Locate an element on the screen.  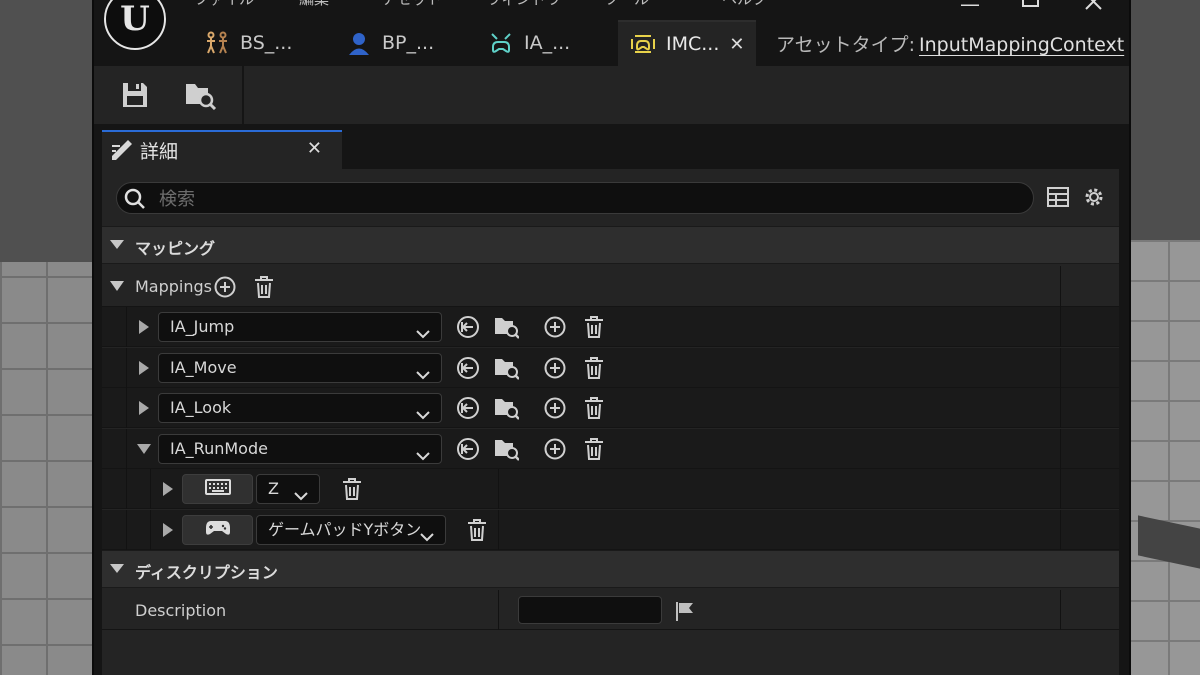
minimize-icon: — is located at coordinates (970, 8).